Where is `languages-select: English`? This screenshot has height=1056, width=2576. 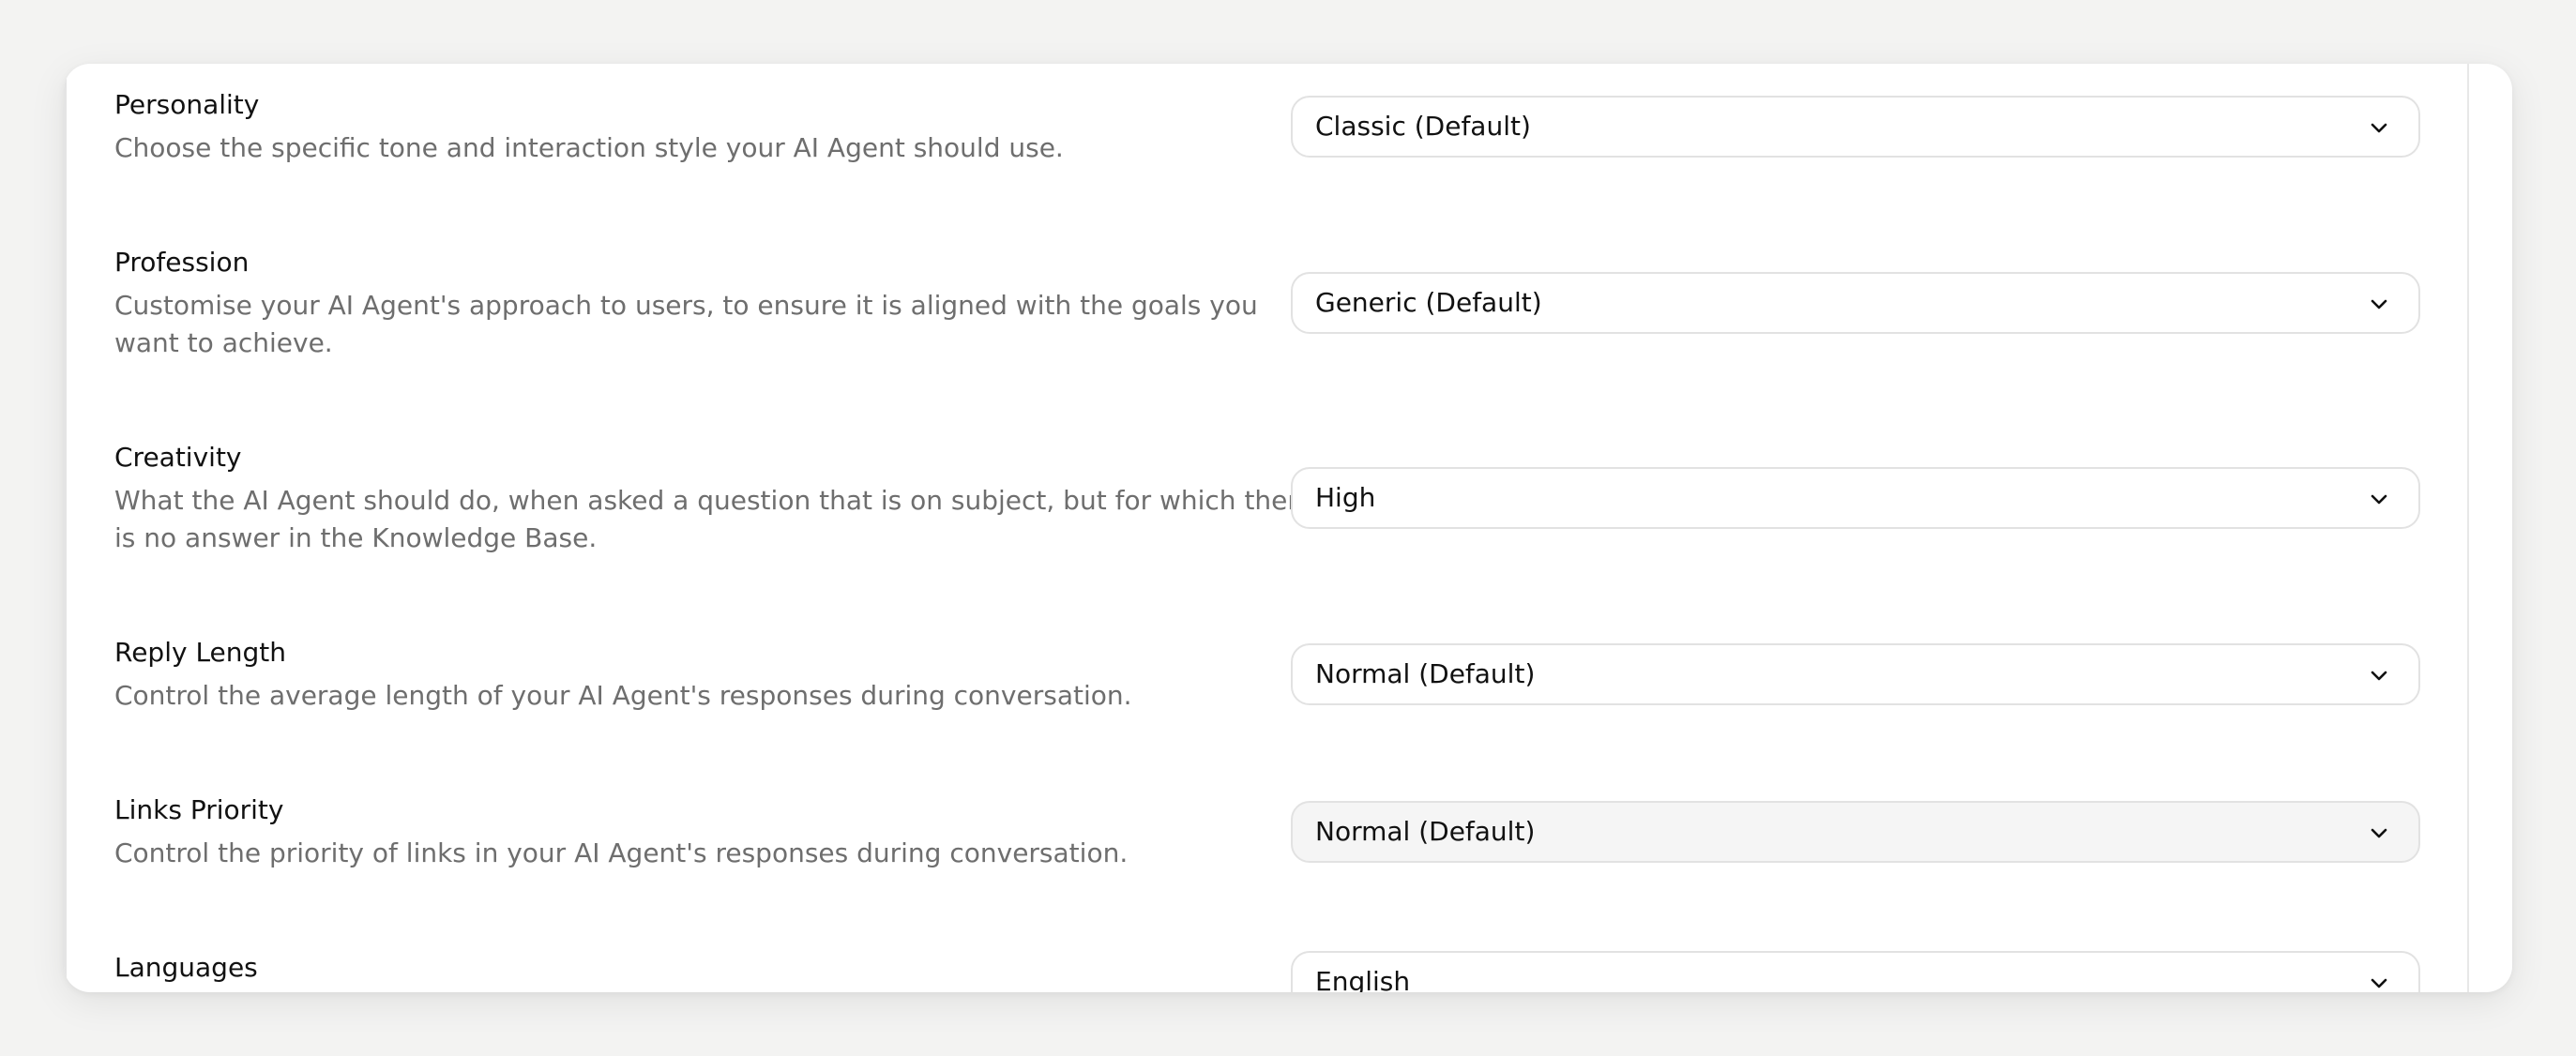 languages-select: English is located at coordinates (1856, 971).